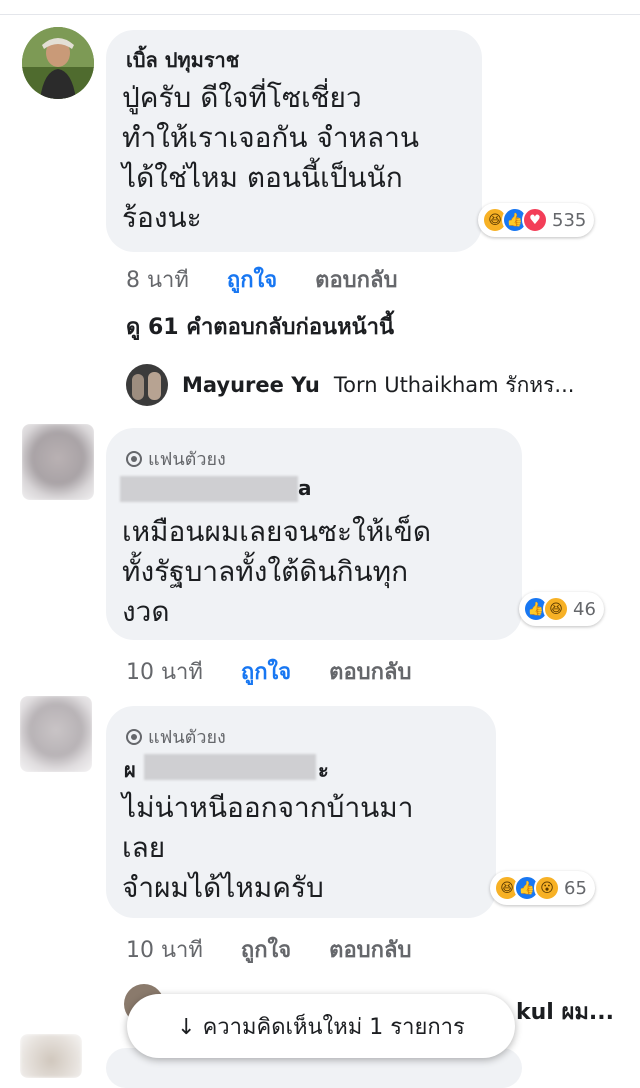  Describe the element at coordinates (182, 60) in the screenshot. I see `comment-author: เบิ้ล ปทุมราช` at that location.